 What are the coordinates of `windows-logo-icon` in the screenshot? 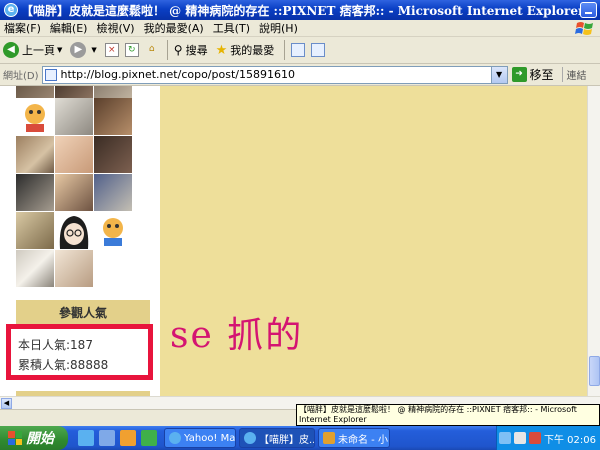 It's located at (584, 28).